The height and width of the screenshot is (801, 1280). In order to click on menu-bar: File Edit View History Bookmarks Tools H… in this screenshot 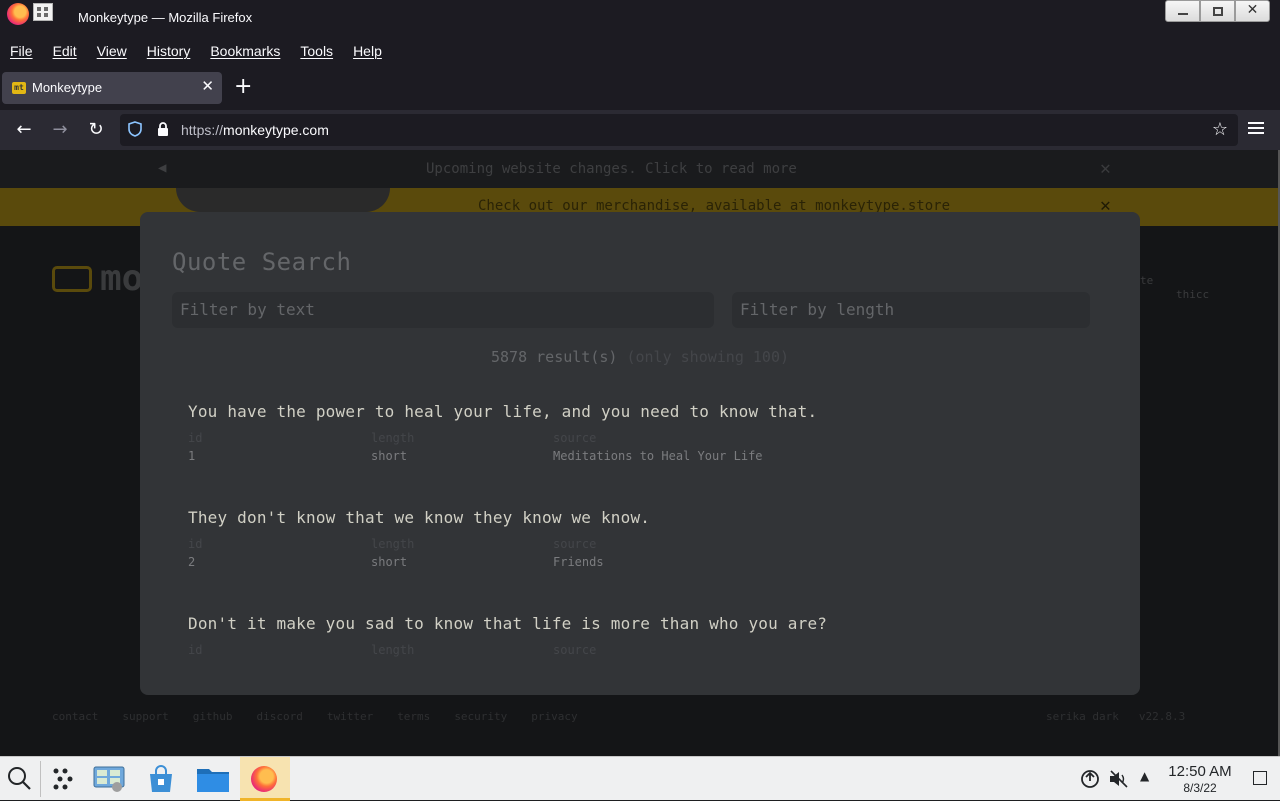, I will do `click(640, 51)`.